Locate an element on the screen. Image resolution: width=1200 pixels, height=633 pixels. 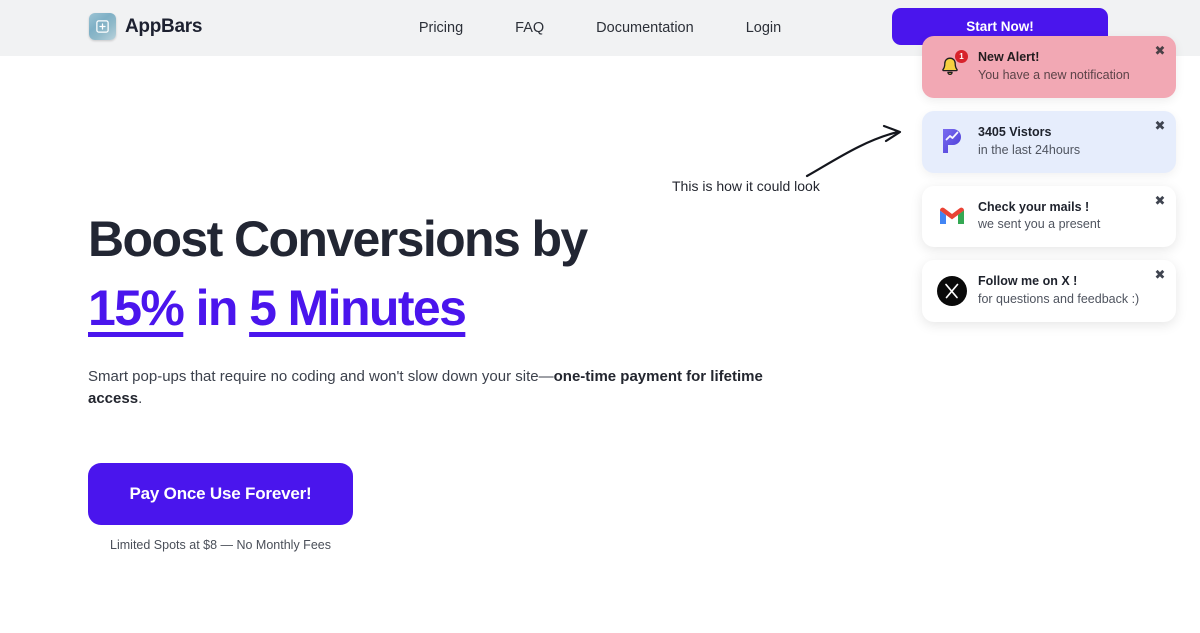
brand-name: AppBars is located at coordinates (164, 26).